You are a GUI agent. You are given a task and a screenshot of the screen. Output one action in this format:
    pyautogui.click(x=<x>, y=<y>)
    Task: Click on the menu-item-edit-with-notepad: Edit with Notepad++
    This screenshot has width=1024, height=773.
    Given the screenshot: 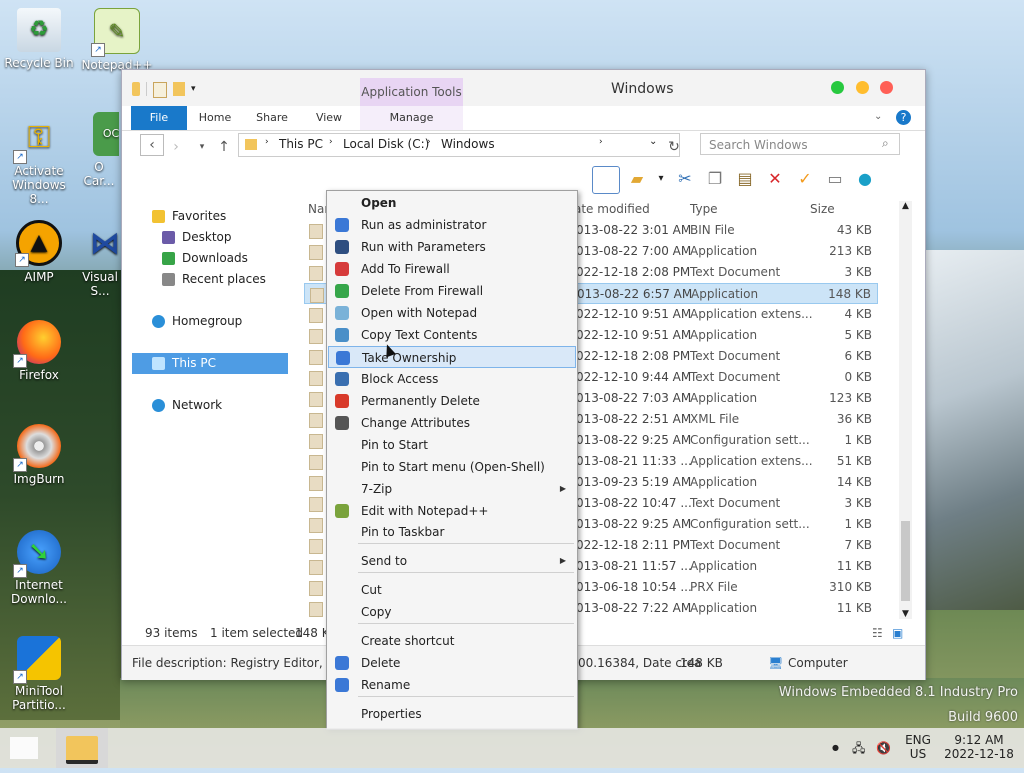 What is the action you would take?
    pyautogui.click(x=452, y=511)
    